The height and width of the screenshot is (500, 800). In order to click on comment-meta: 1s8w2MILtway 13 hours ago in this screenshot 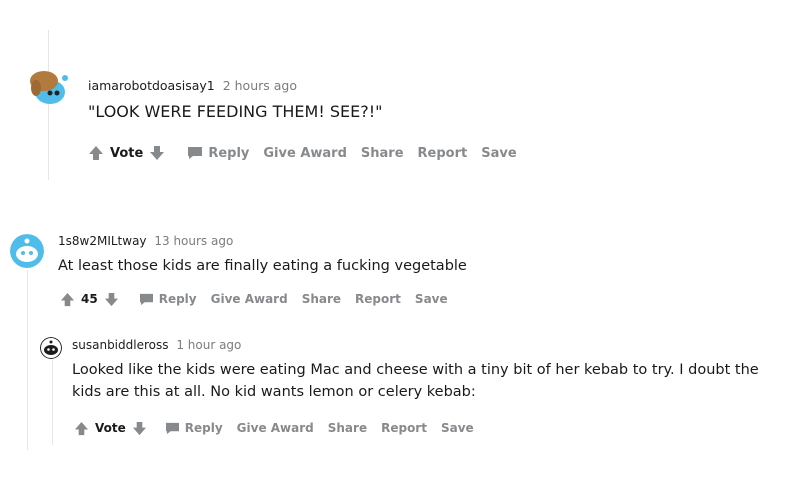, I will do `click(145, 241)`.